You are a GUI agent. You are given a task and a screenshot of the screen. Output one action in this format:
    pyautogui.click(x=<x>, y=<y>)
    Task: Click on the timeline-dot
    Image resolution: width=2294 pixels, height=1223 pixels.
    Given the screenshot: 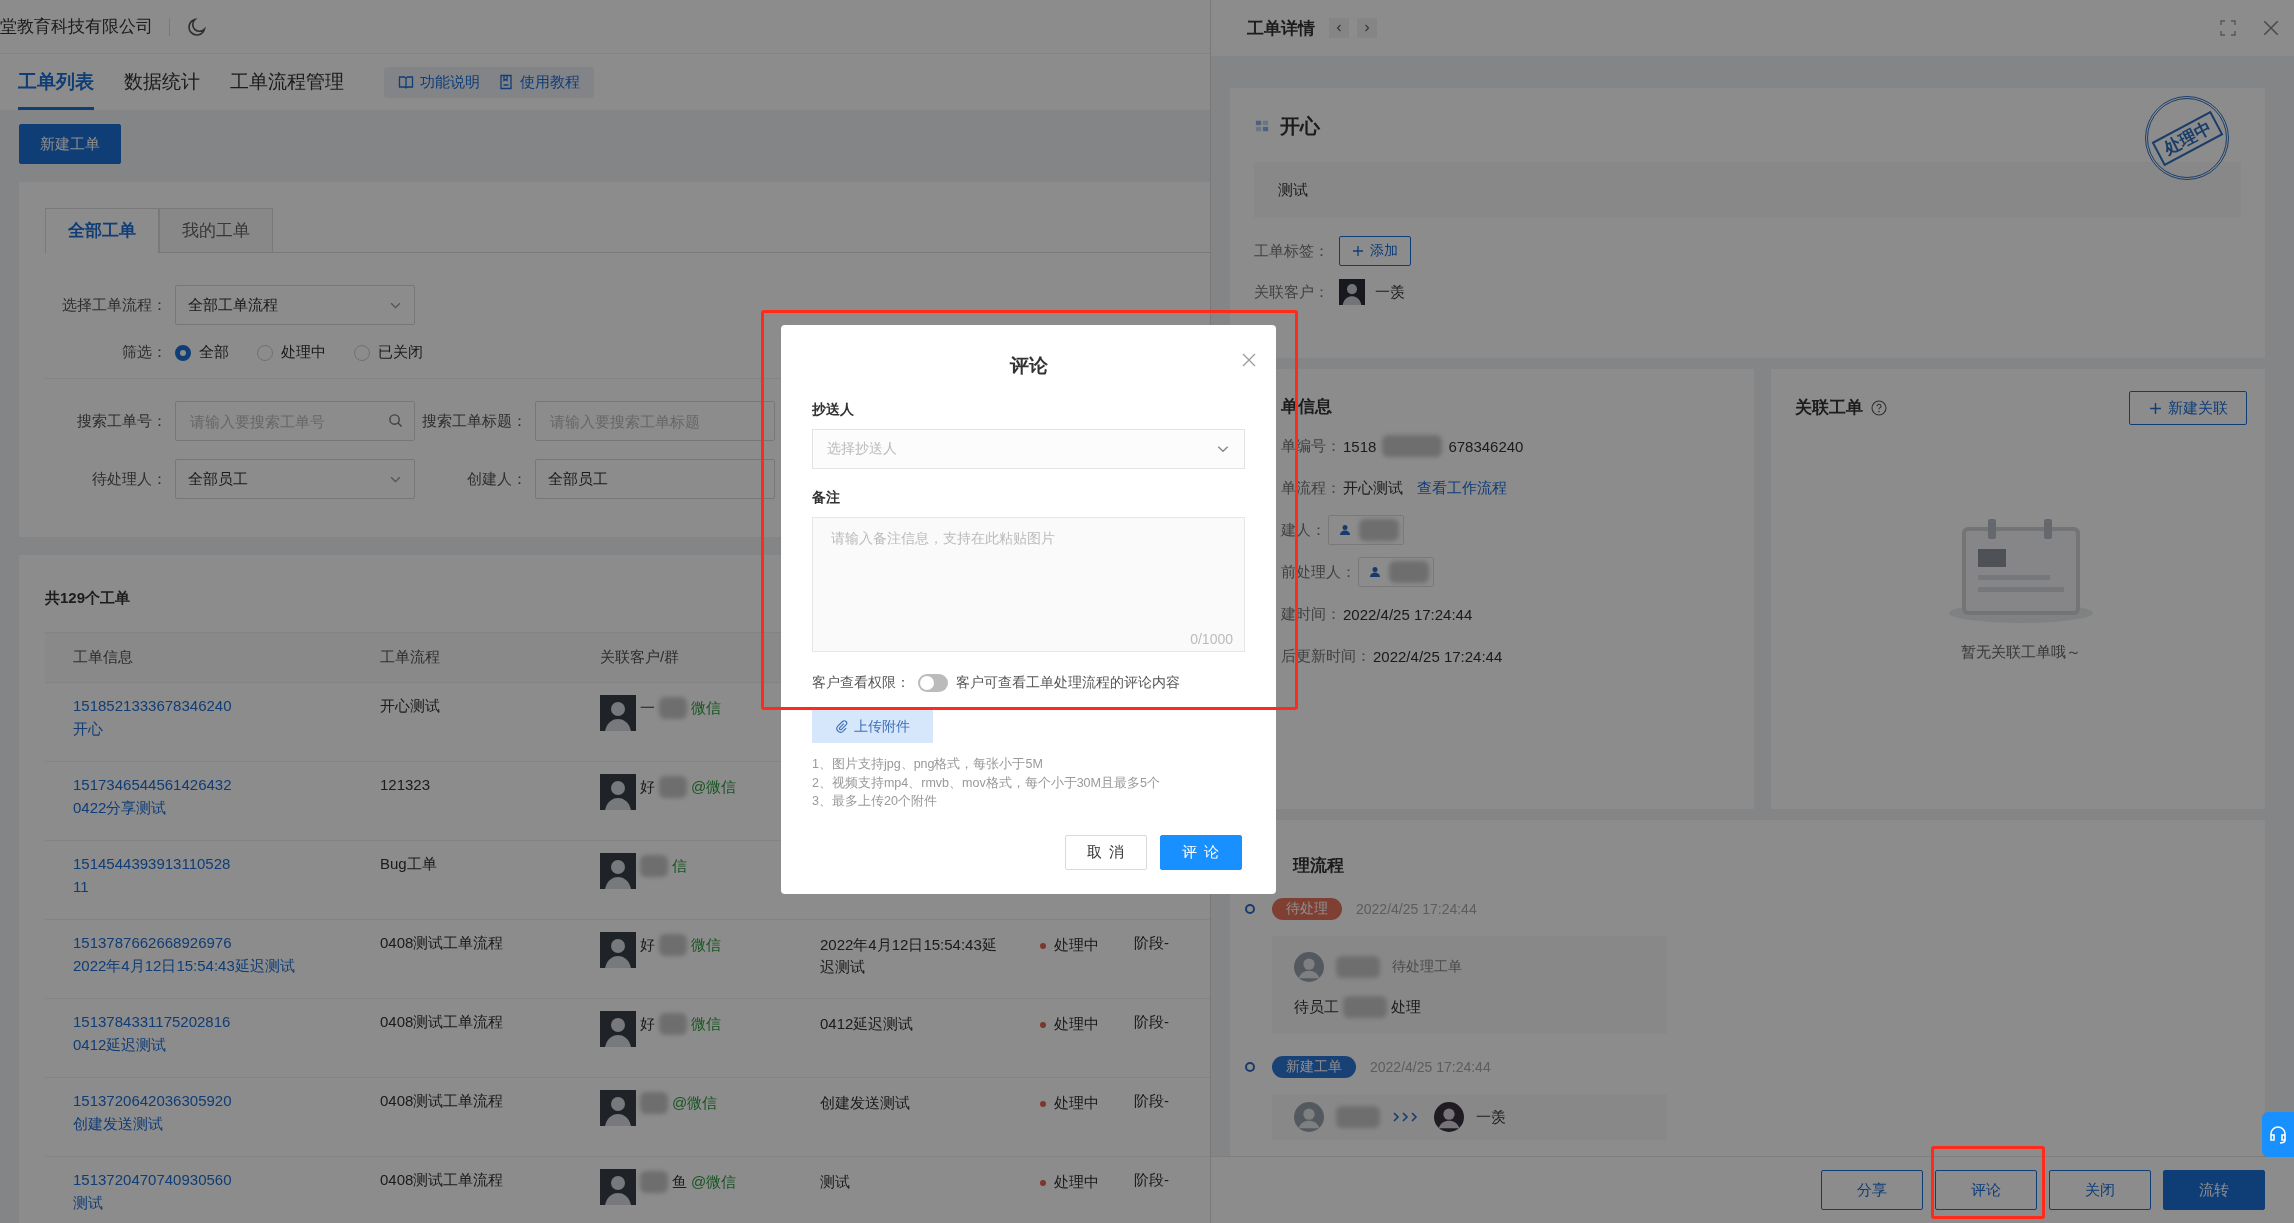 What is the action you would take?
    pyautogui.click(x=1250, y=1067)
    